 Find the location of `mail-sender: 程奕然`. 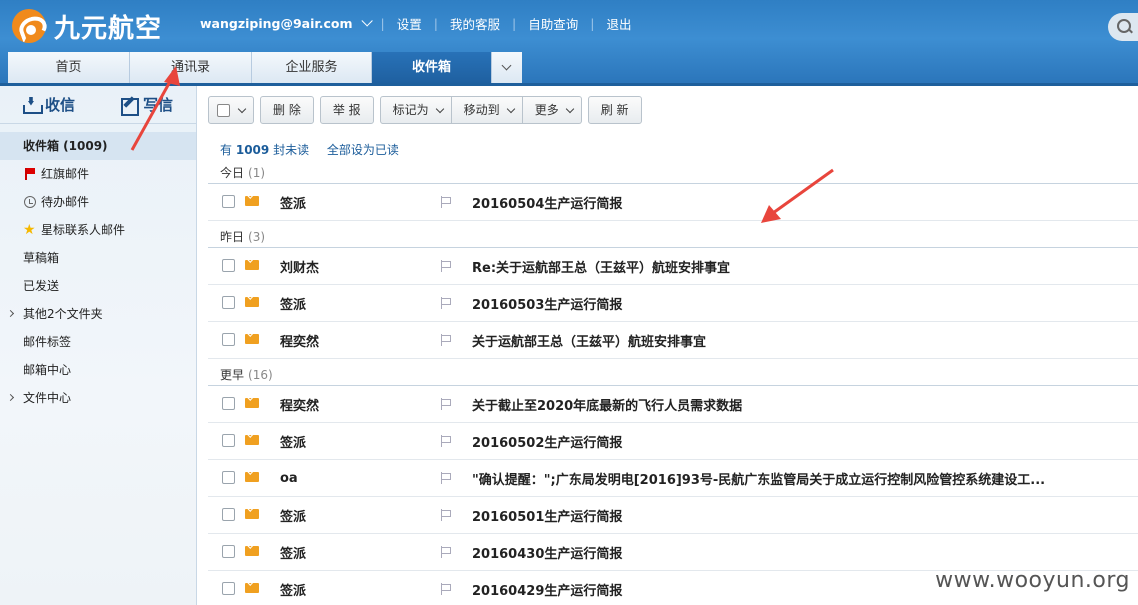

mail-sender: 程奕然 is located at coordinates (300, 406).